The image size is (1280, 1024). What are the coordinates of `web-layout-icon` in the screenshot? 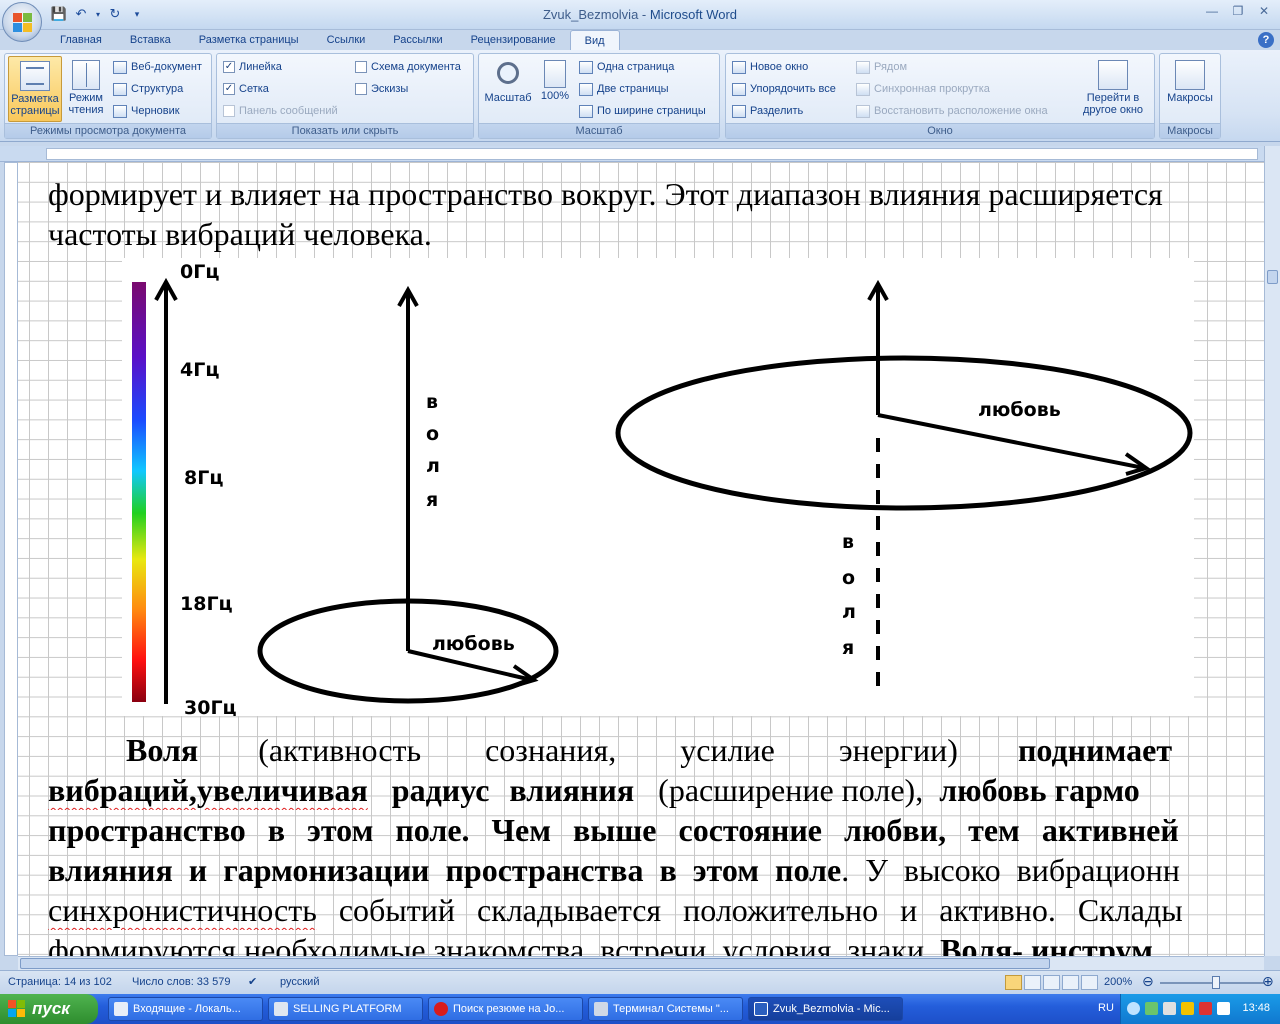 It's located at (120, 67).